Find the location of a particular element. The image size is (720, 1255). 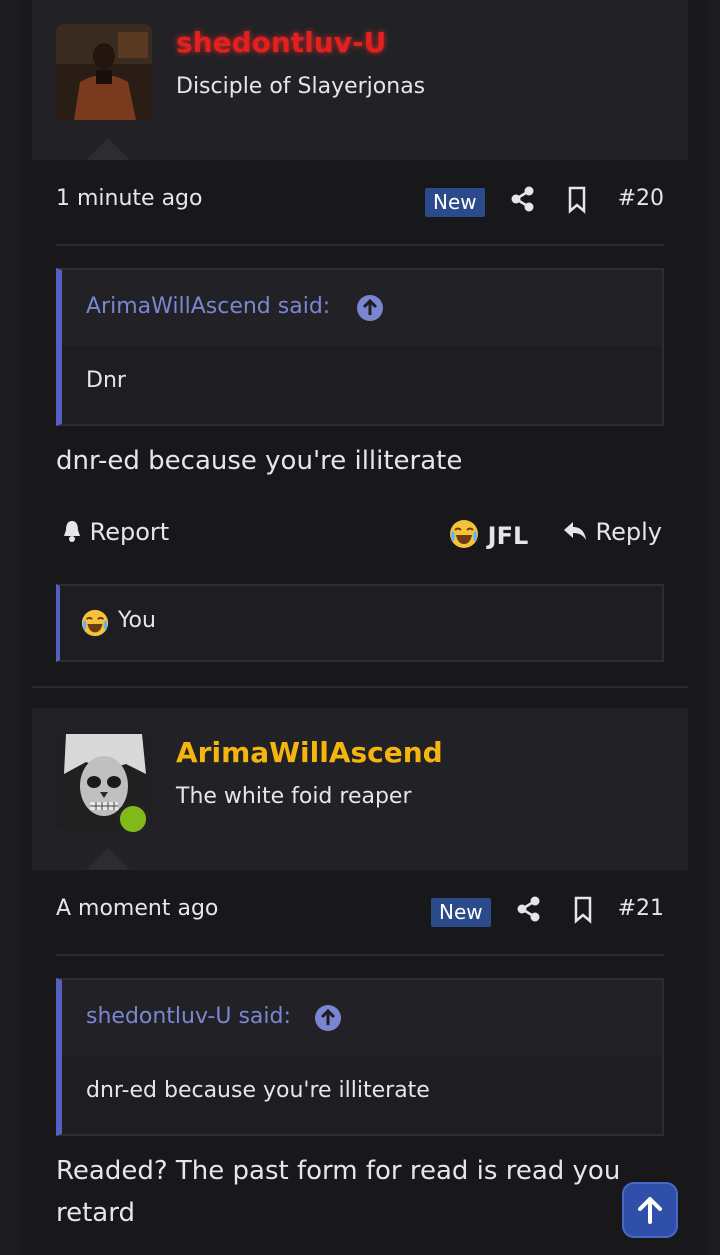

report-button: Report is located at coordinates (115, 532).